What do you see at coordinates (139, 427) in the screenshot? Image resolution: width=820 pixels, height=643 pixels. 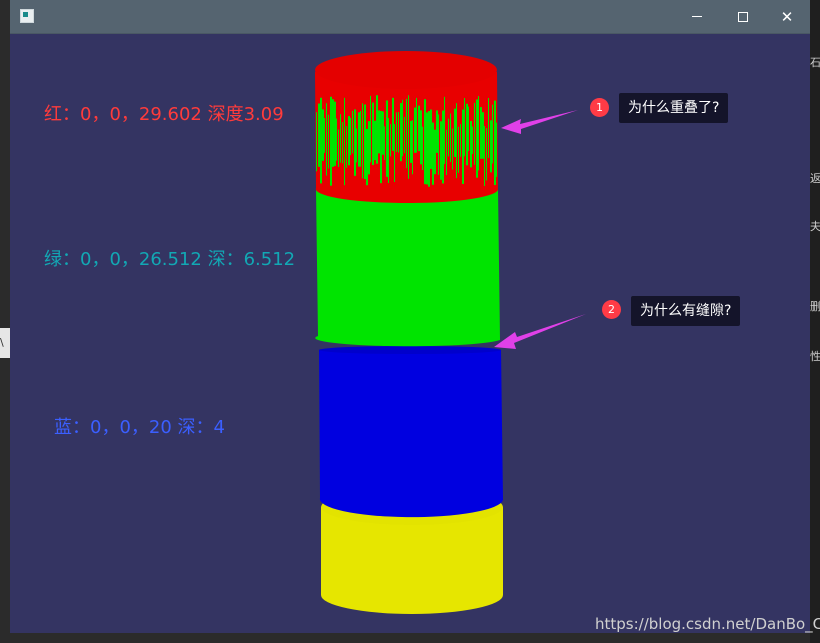 I see `blue-cylinder-label: 蓝：0，0，20 深：4` at bounding box center [139, 427].